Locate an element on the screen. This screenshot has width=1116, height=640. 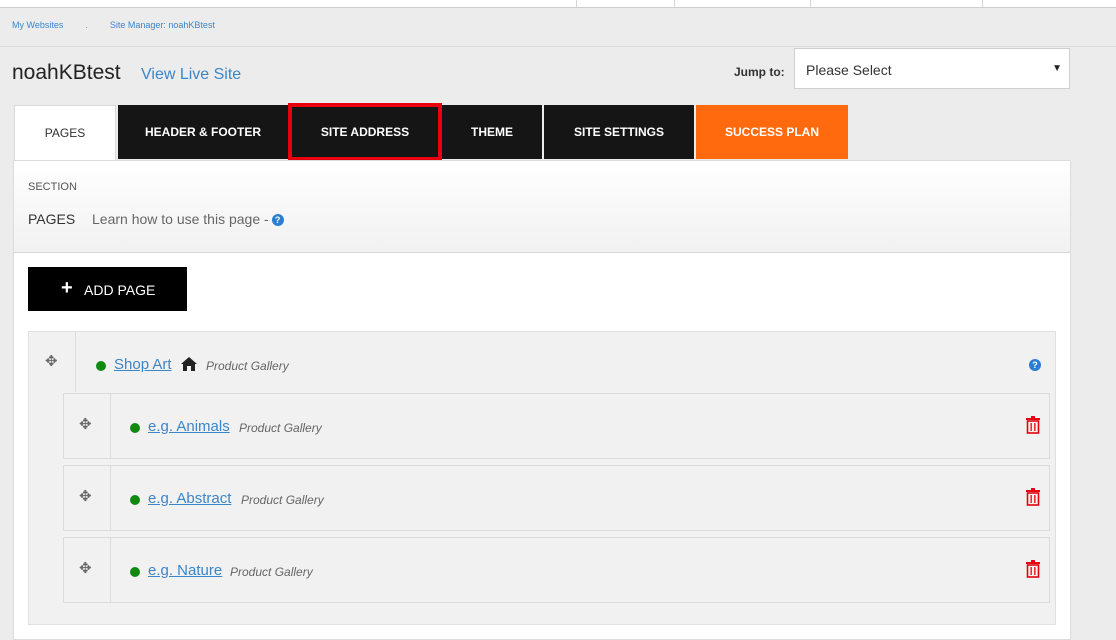
page-link-shop-art: Shop Art is located at coordinates (143, 364).